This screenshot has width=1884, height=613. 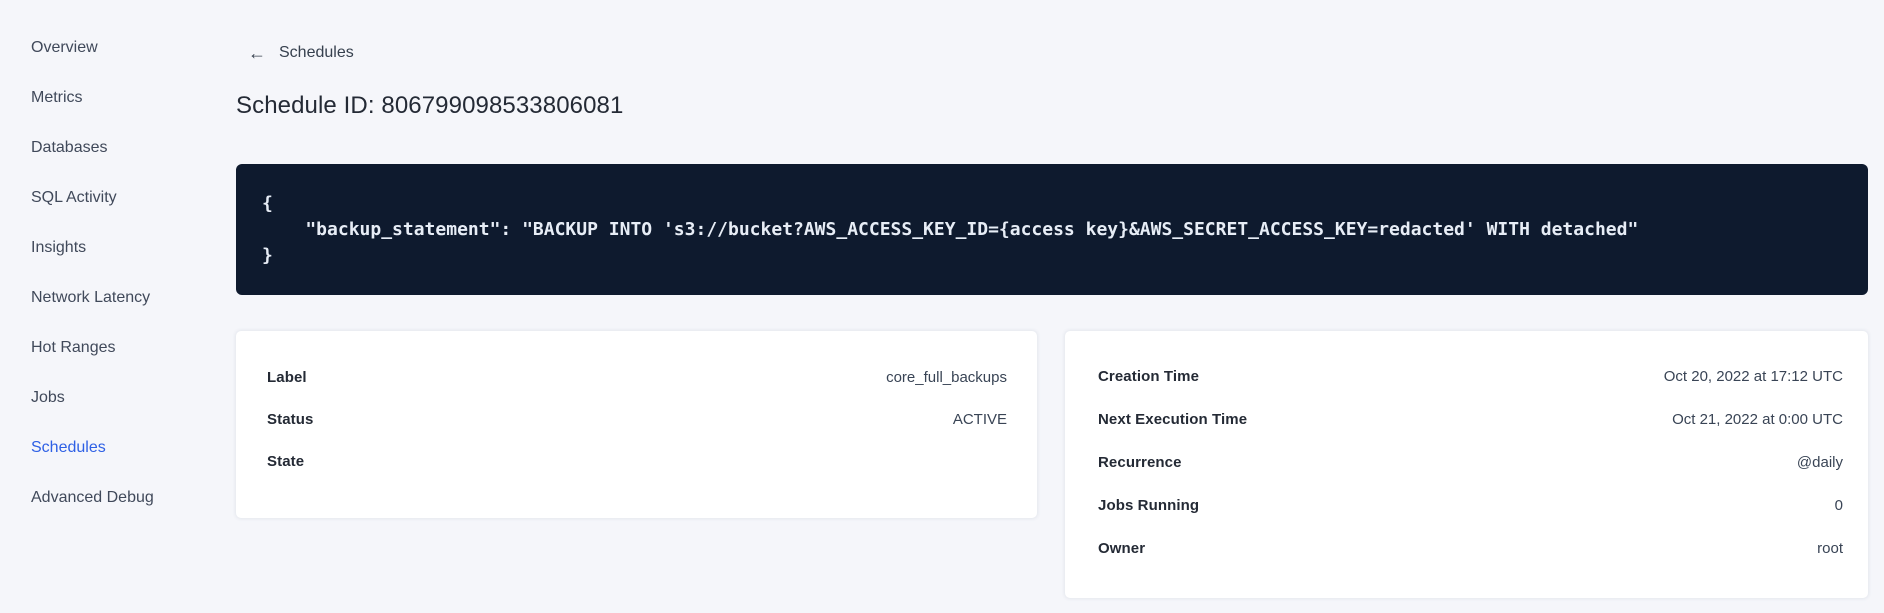 What do you see at coordinates (133, 348) in the screenshot?
I see `sidebar-item-hot-ranges: Hot Ranges` at bounding box center [133, 348].